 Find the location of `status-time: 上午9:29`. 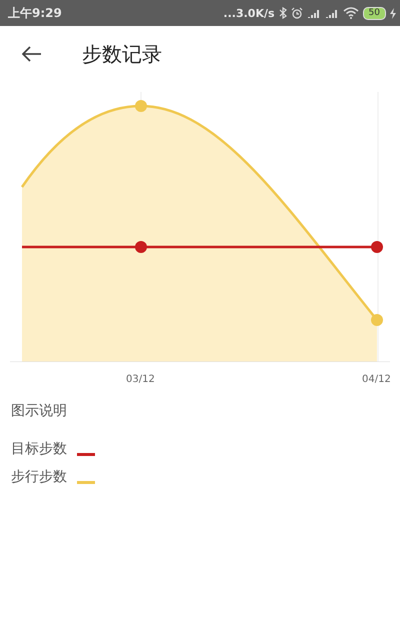

status-time: 上午9:29 is located at coordinates (35, 13).